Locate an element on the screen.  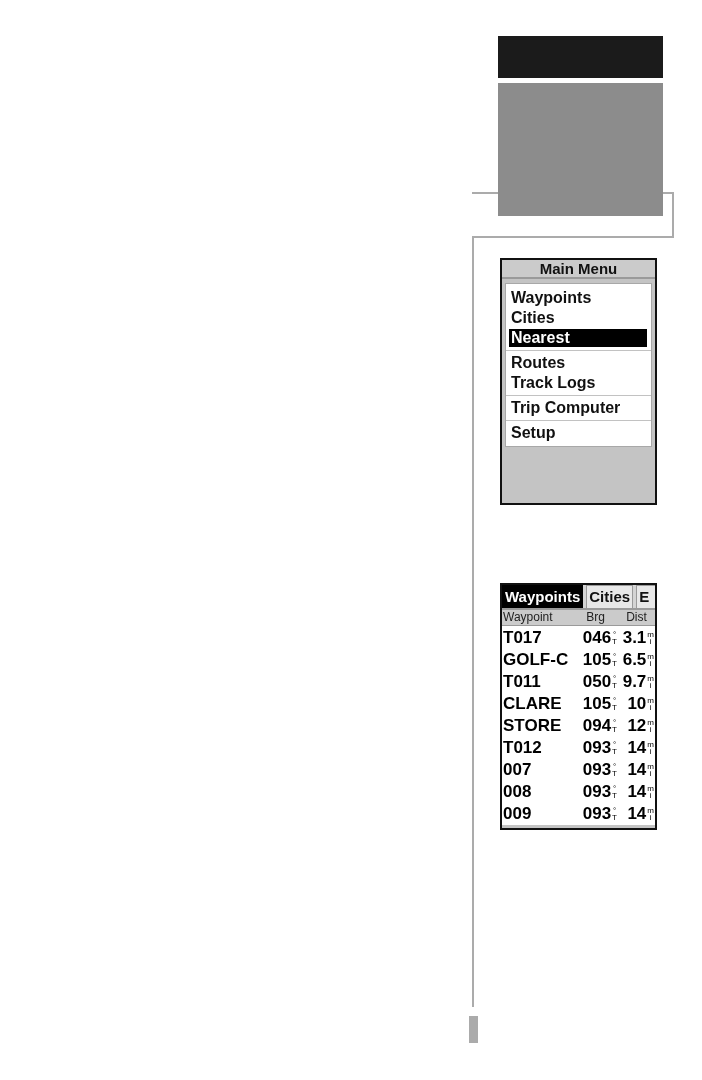
menu-item: Cities is located at coordinates (578, 318).